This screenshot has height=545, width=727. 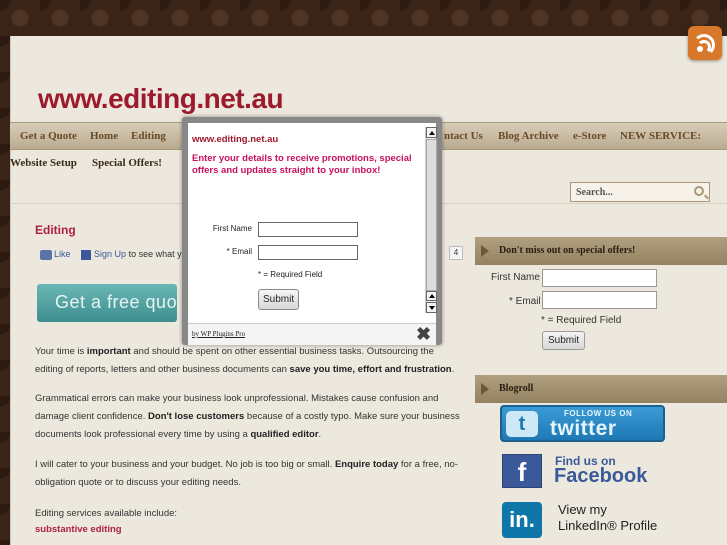 I want to click on post-title: Editing, so click(x=55, y=230).